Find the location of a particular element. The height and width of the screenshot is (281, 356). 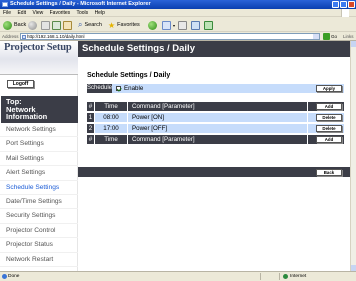

row-command: Power [OFF] is located at coordinates (217, 128).